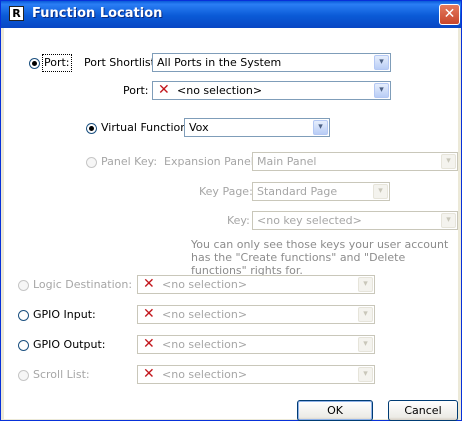  What do you see at coordinates (220, 90) in the screenshot?
I see `port-value: <no selection>` at bounding box center [220, 90].